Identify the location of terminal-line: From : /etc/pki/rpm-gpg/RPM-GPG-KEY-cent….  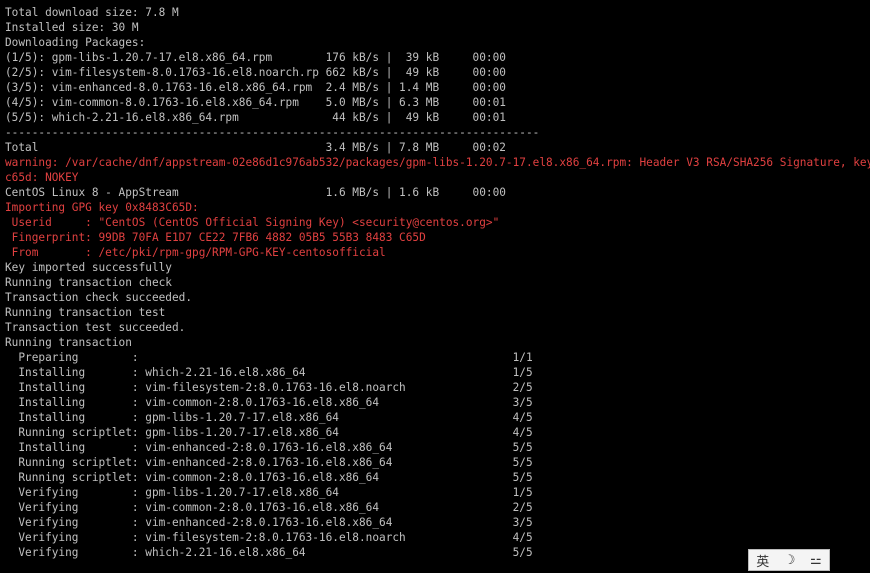
(195, 252).